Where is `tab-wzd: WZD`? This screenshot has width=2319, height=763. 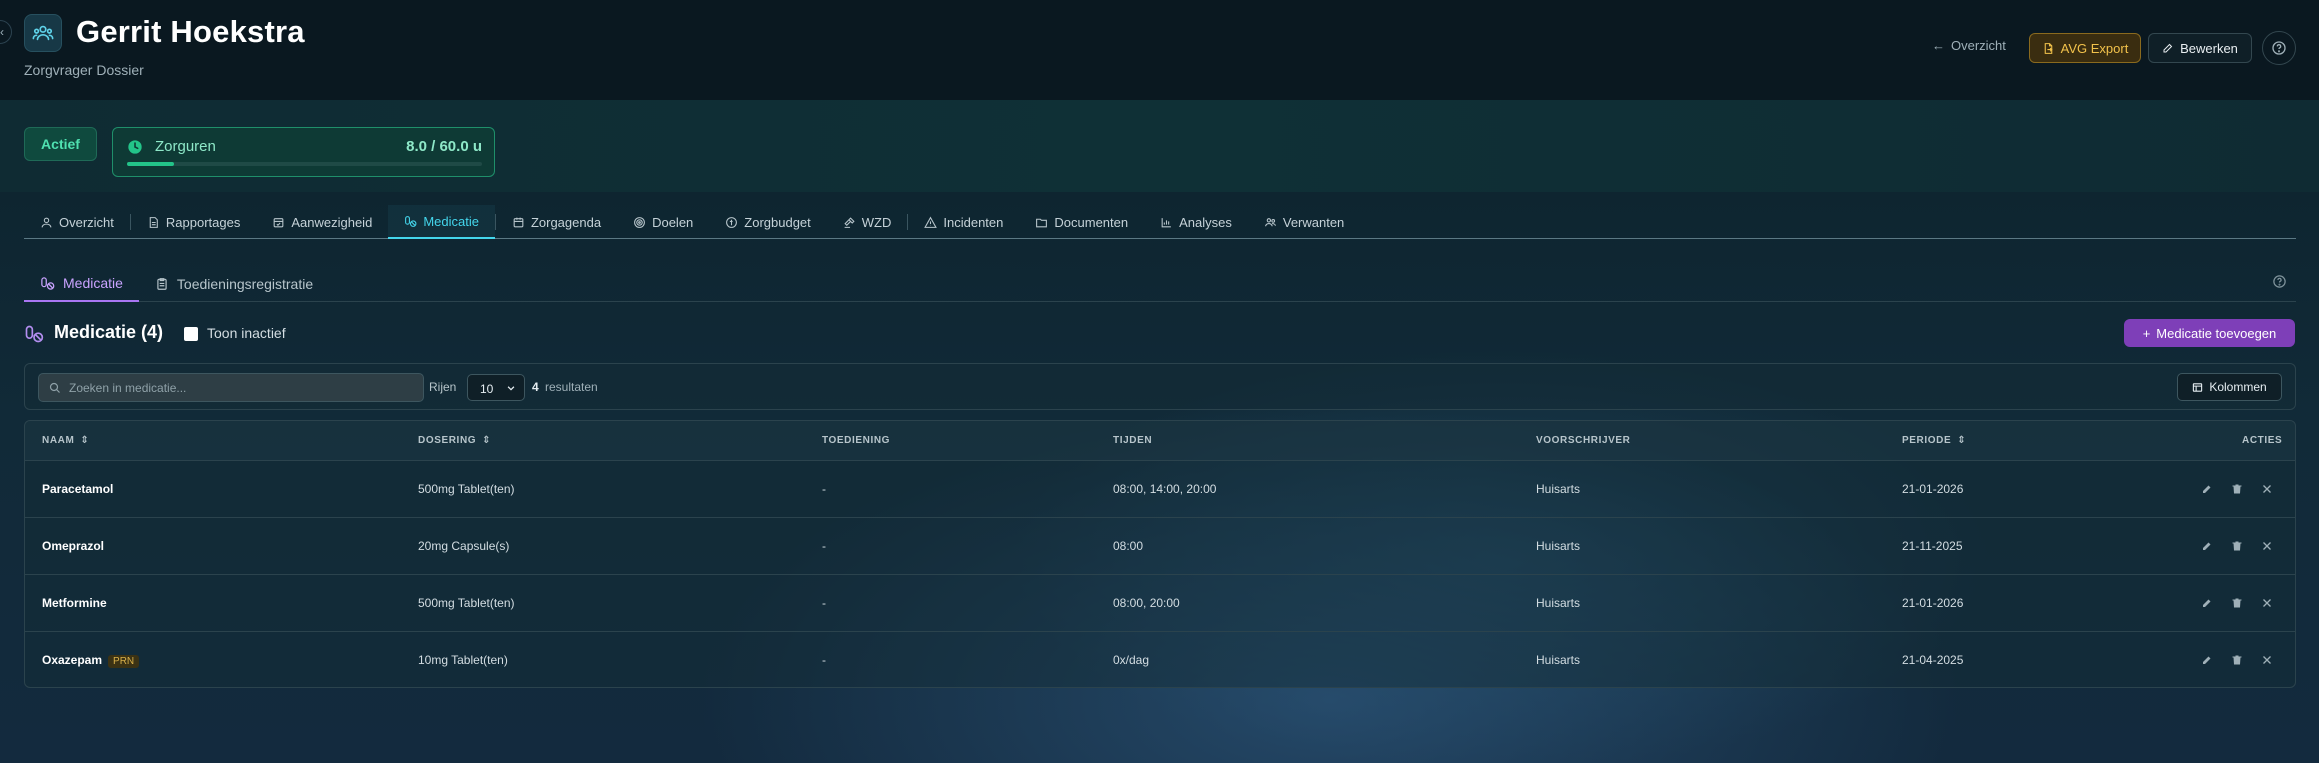 tab-wzd: WZD is located at coordinates (867, 222).